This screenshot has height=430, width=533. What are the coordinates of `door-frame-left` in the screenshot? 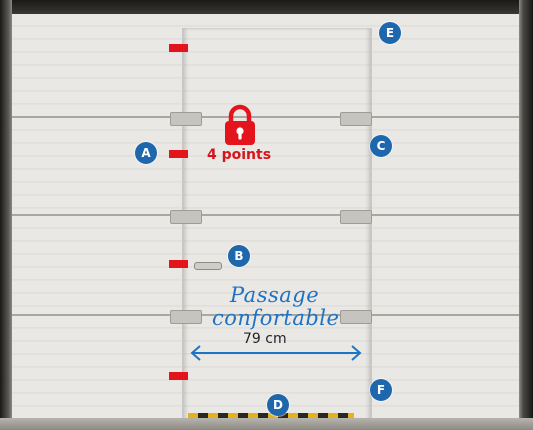 It's located at (6, 215).